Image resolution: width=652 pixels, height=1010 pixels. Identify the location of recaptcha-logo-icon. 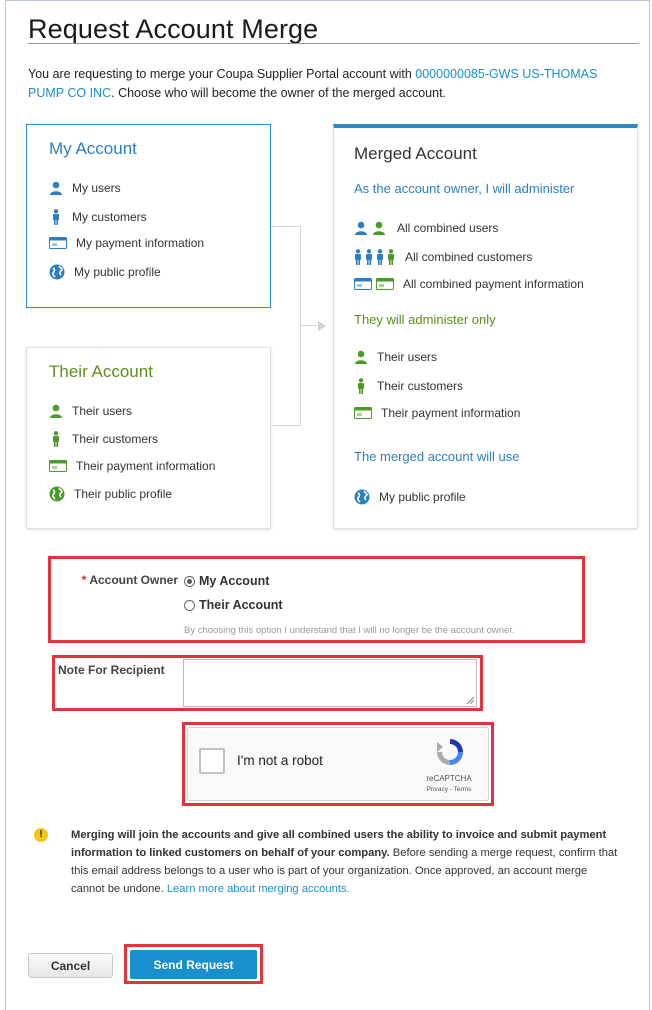
(450, 752).